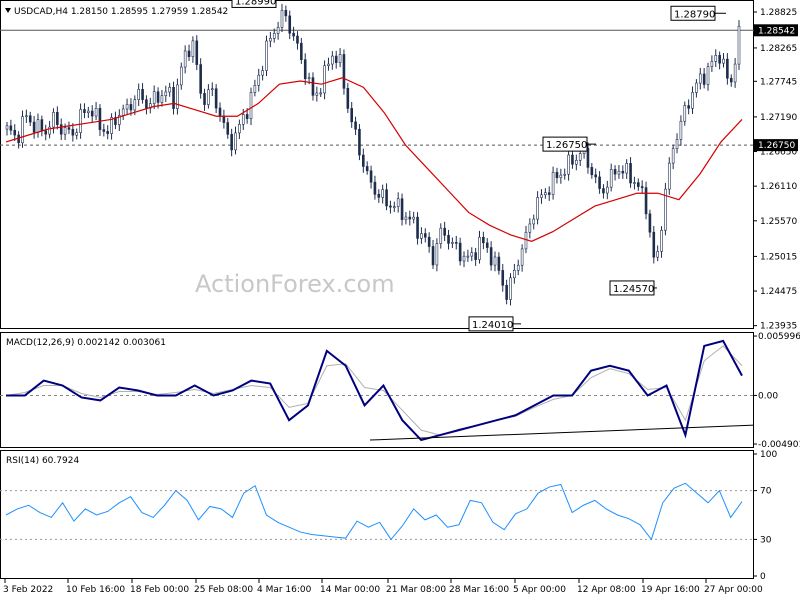 The width and height of the screenshot is (800, 600). Describe the element at coordinates (765, 516) in the screenshot. I see `rsi-axis: 100 70 30 0` at that location.